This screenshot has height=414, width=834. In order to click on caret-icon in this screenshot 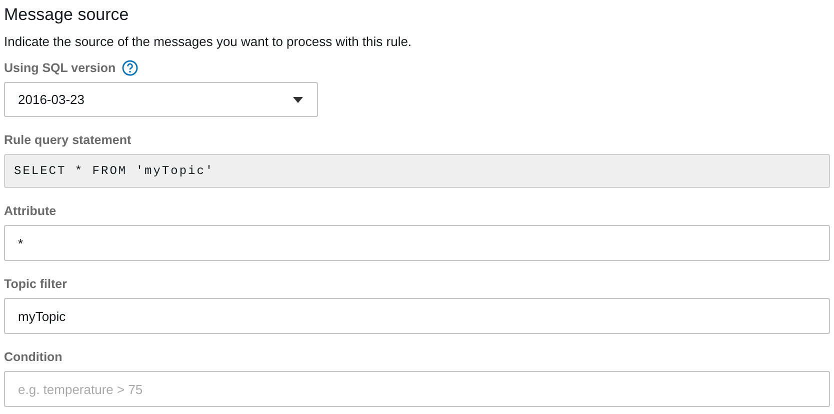, I will do `click(298, 99)`.